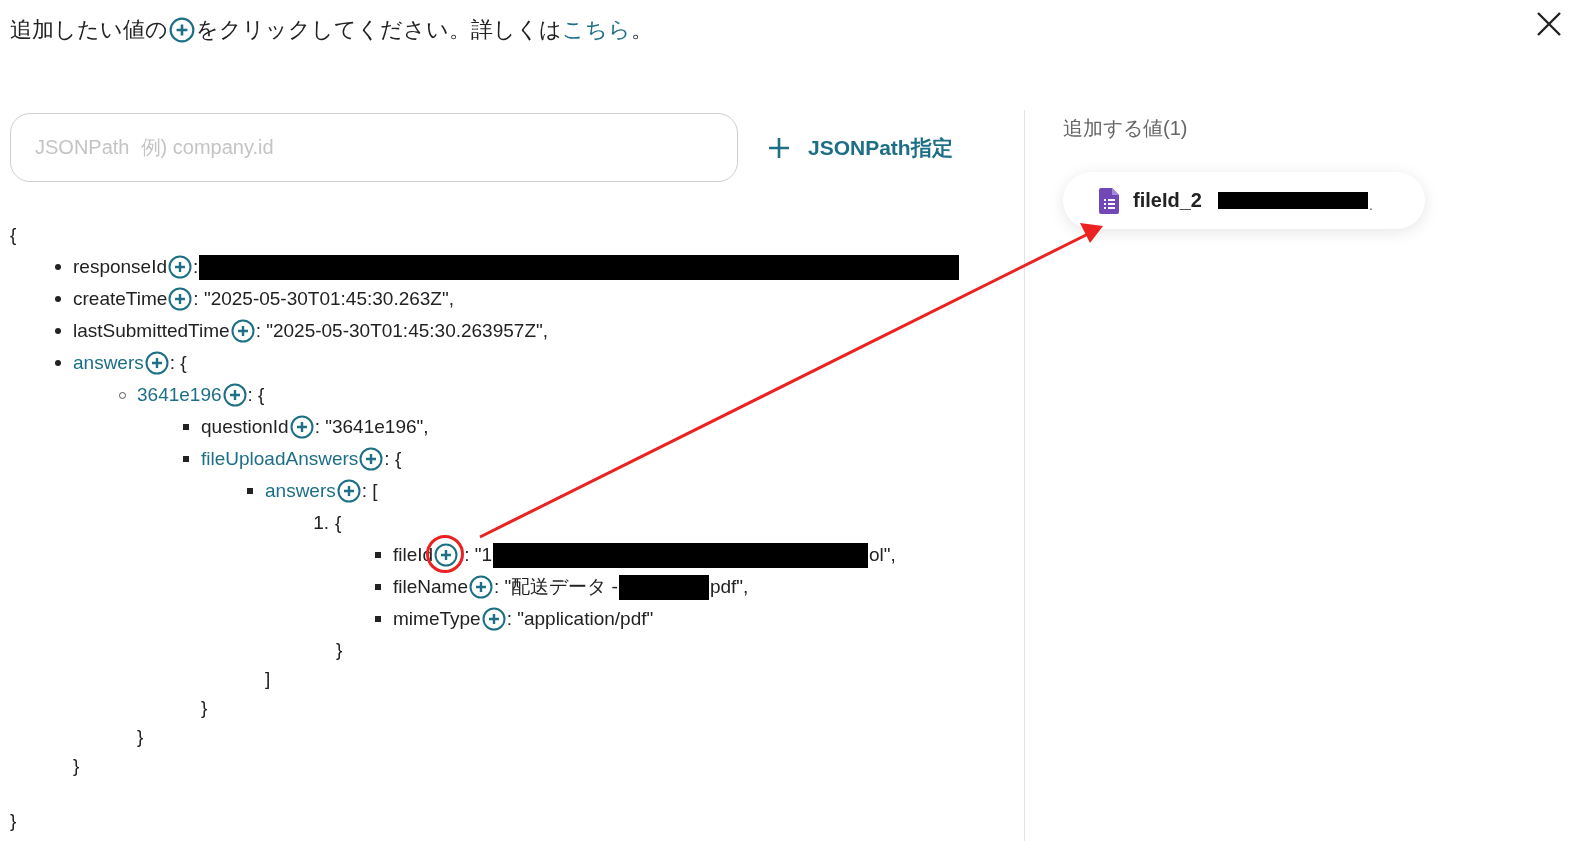 The width and height of the screenshot is (1575, 841). I want to click on json-value: : "application/pdf", so click(580, 619).